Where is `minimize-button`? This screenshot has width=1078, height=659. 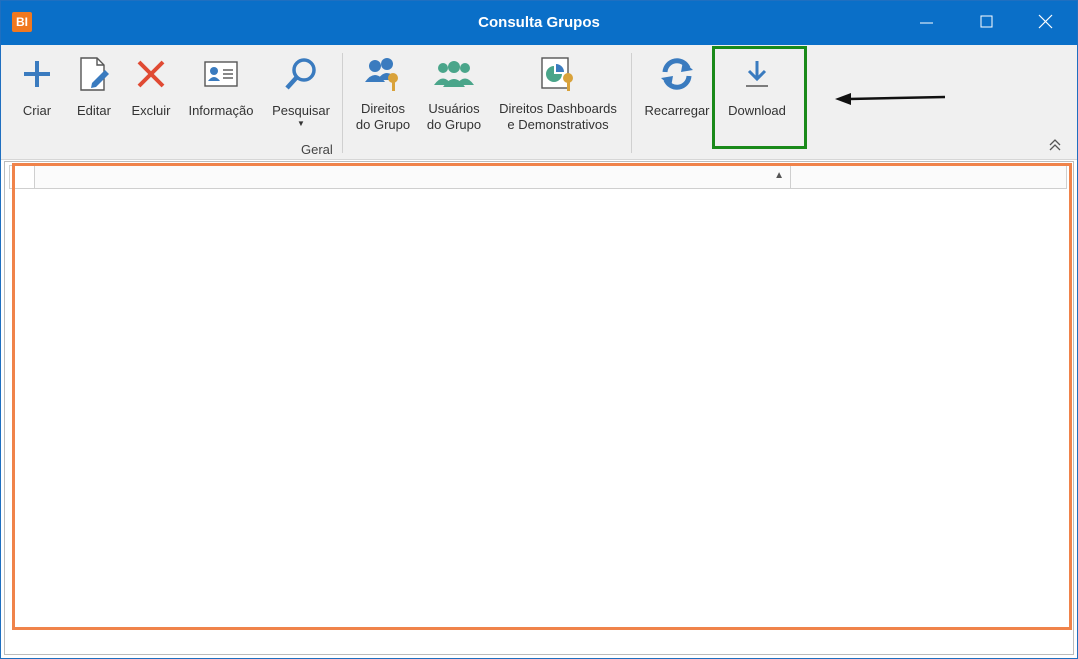 minimize-button is located at coordinates (928, 23).